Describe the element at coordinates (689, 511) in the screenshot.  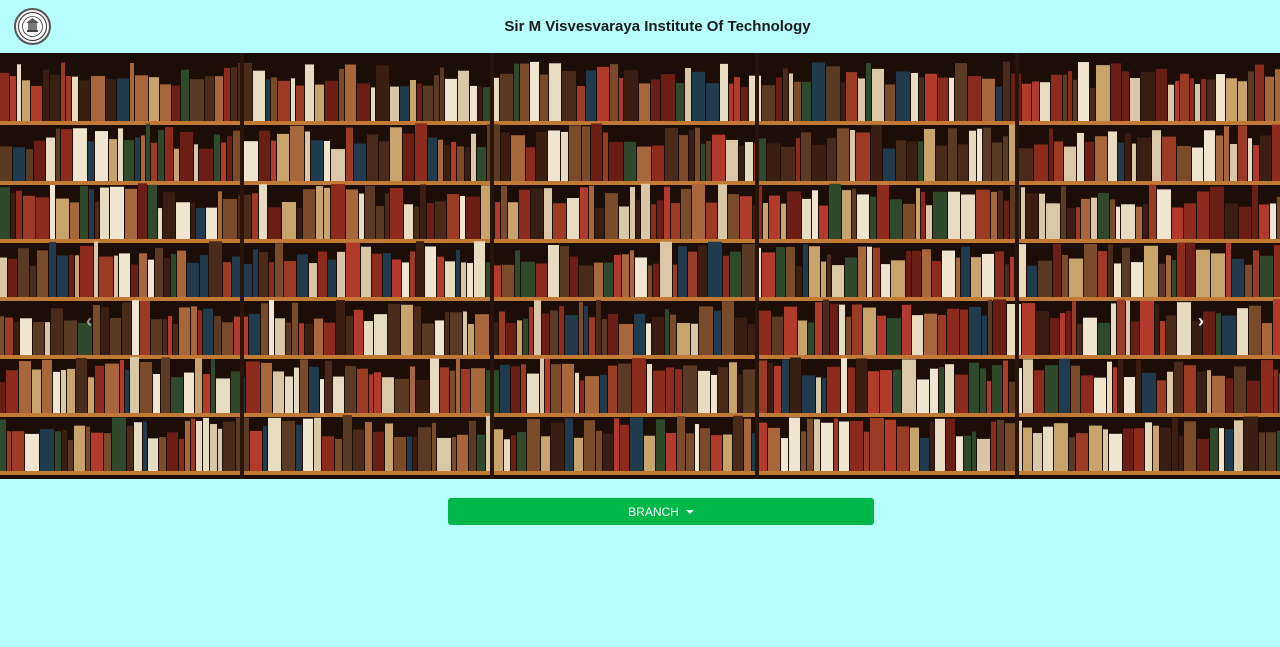
I see `caret-down-icon` at that location.